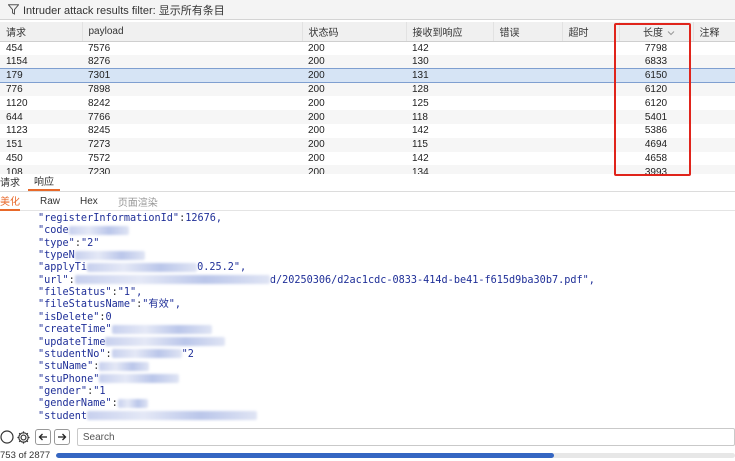 The image size is (735, 461). What do you see at coordinates (41, 32) in the screenshot?
I see `column-header-request: 请求` at bounding box center [41, 32].